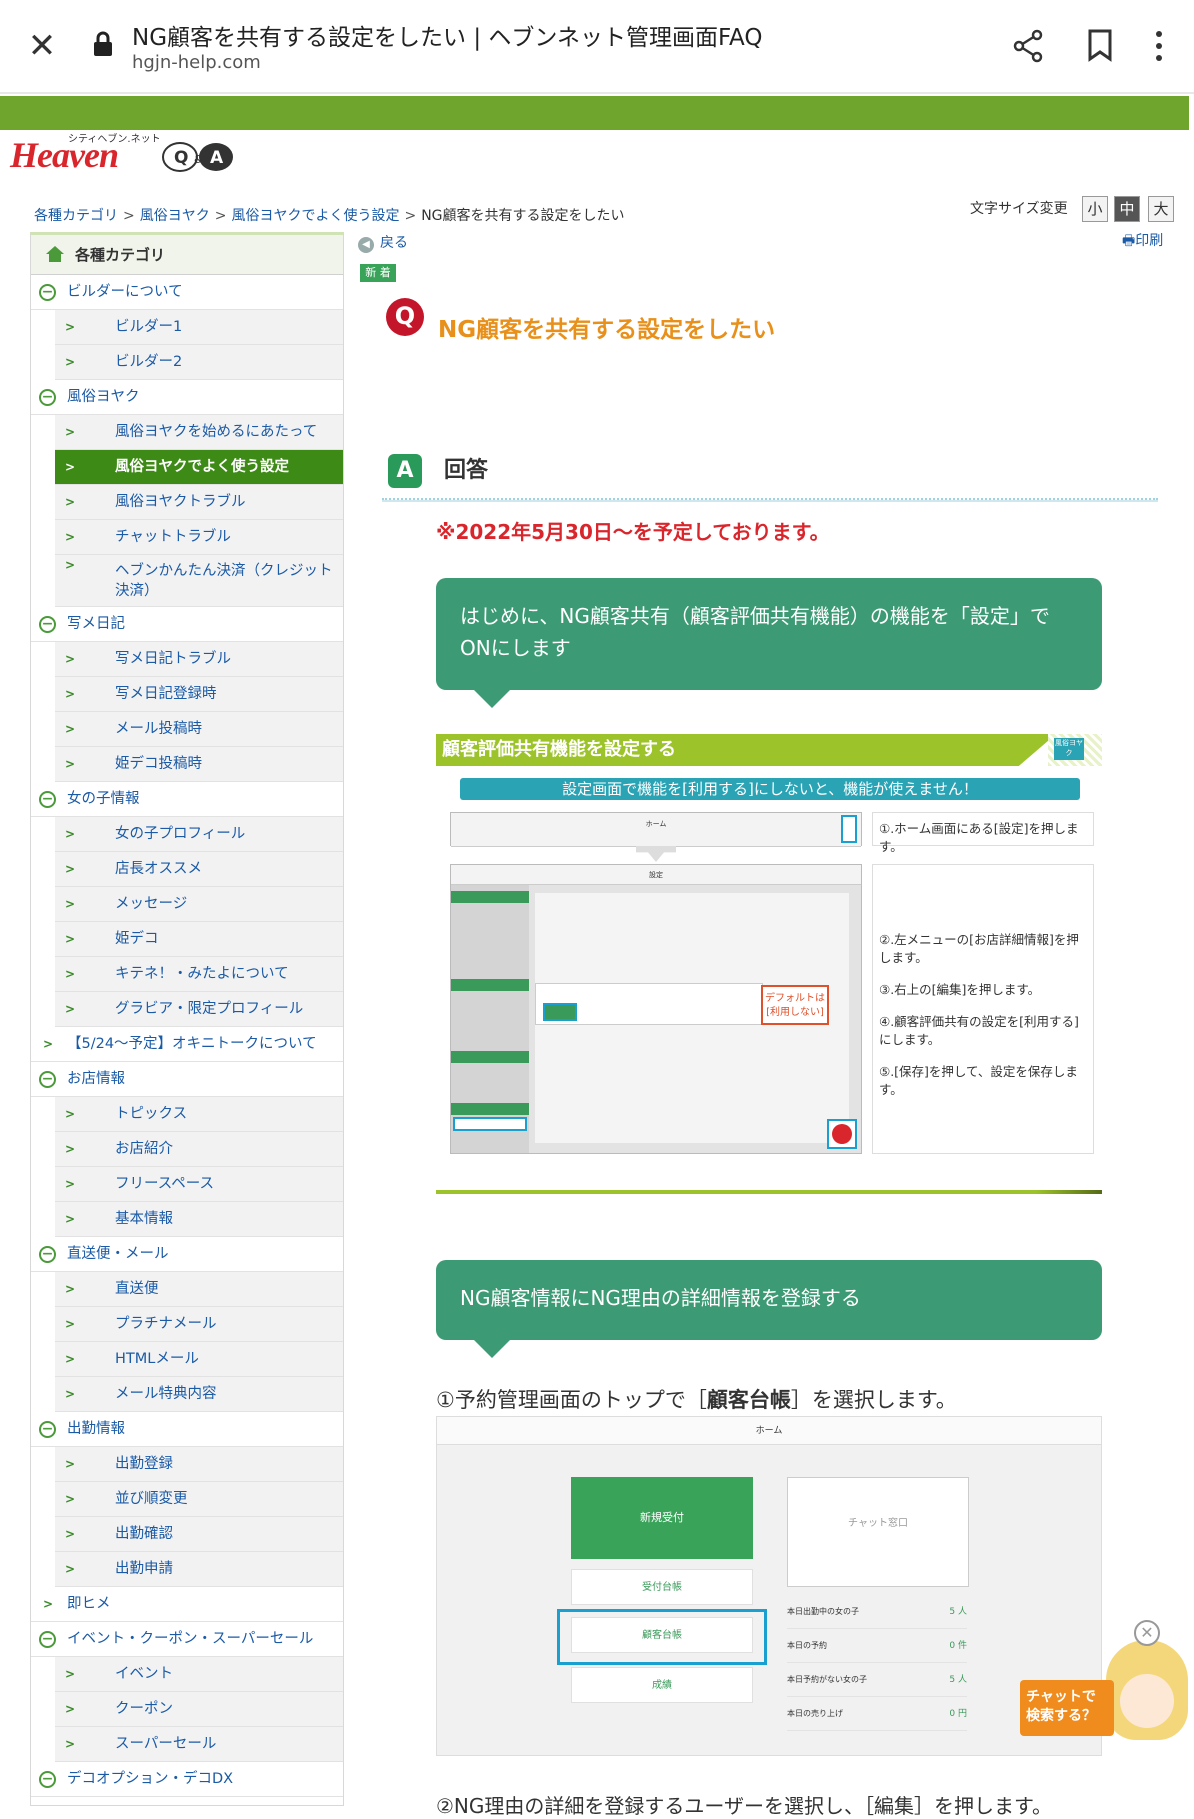  I want to click on sidebar-item: > キテネ！・みたよについて, so click(199, 974).